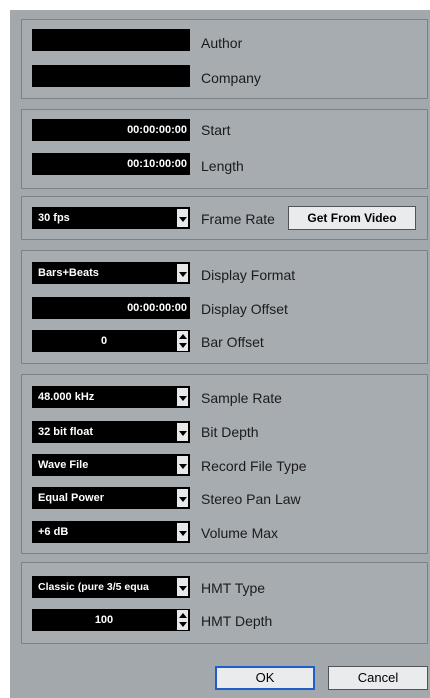 The width and height of the screenshot is (430, 698). I want to click on bit-depth-select: 32 bit float, so click(111, 432).